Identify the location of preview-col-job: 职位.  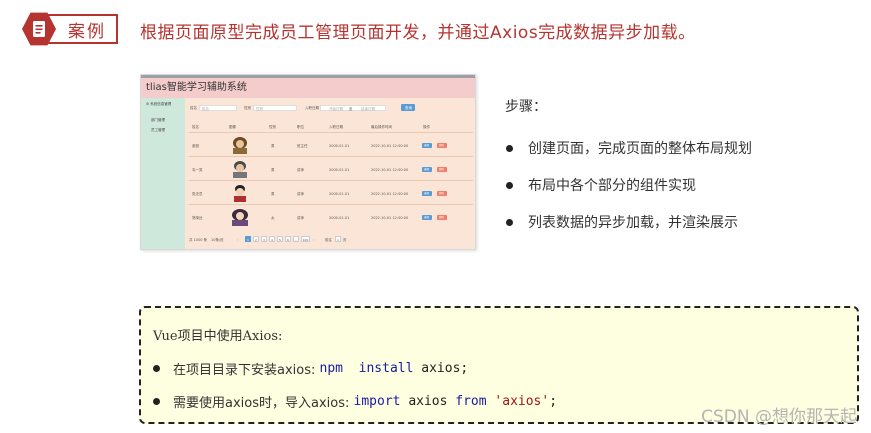
(300, 127).